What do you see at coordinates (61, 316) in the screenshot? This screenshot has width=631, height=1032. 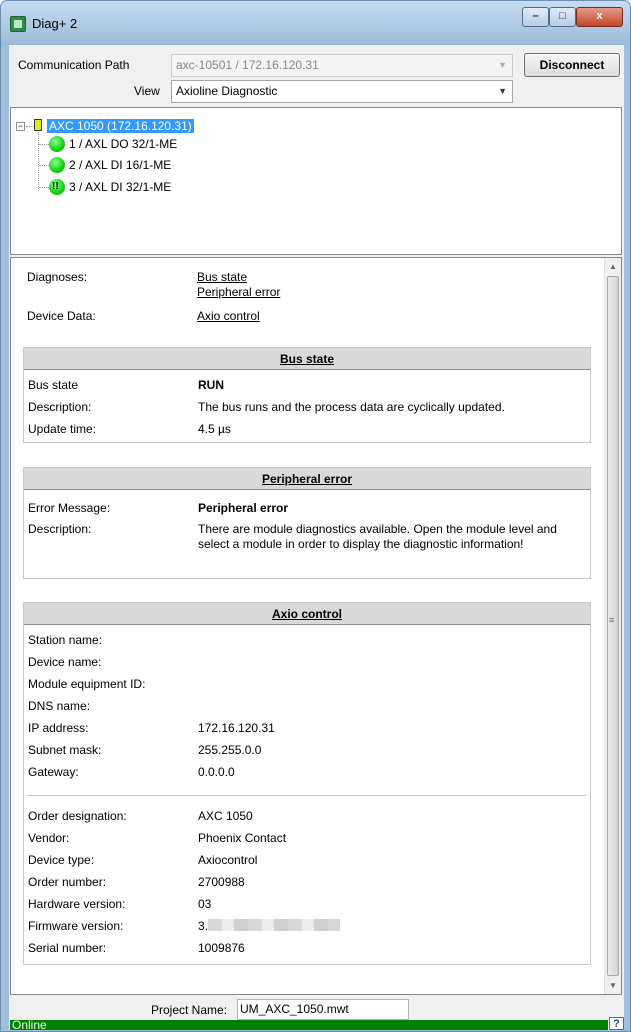 I see `device-data-label: Device Data:` at bounding box center [61, 316].